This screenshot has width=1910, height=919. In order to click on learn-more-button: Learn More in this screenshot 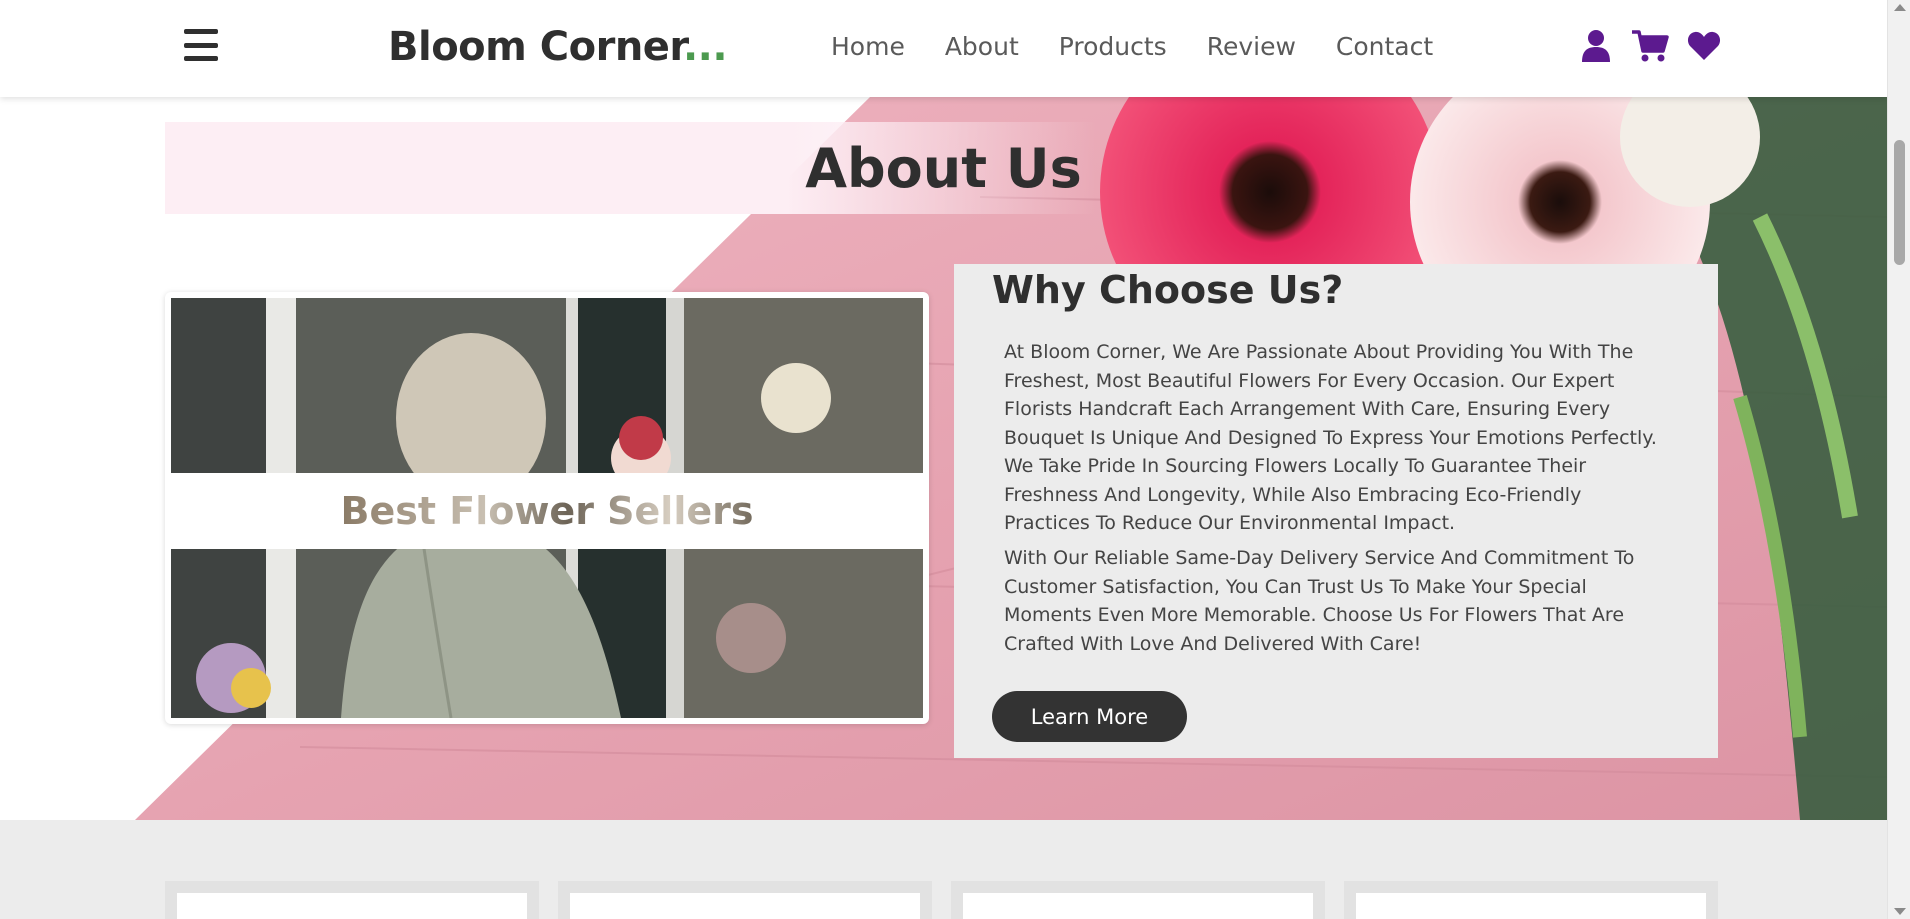, I will do `click(1089, 716)`.